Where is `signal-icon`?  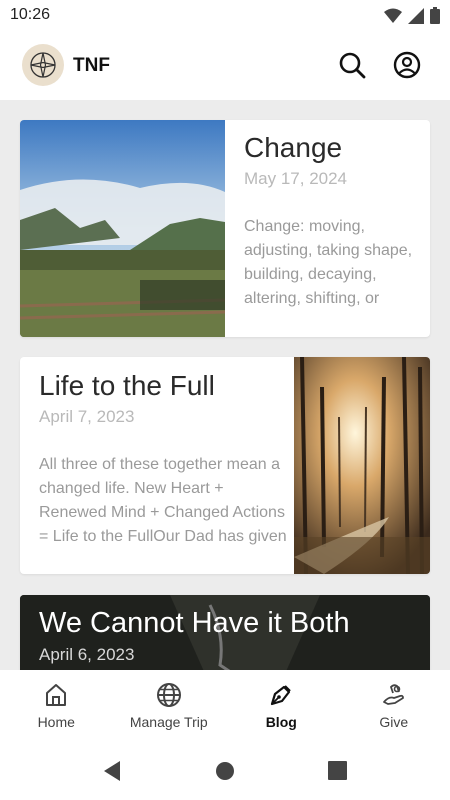 signal-icon is located at coordinates (416, 15).